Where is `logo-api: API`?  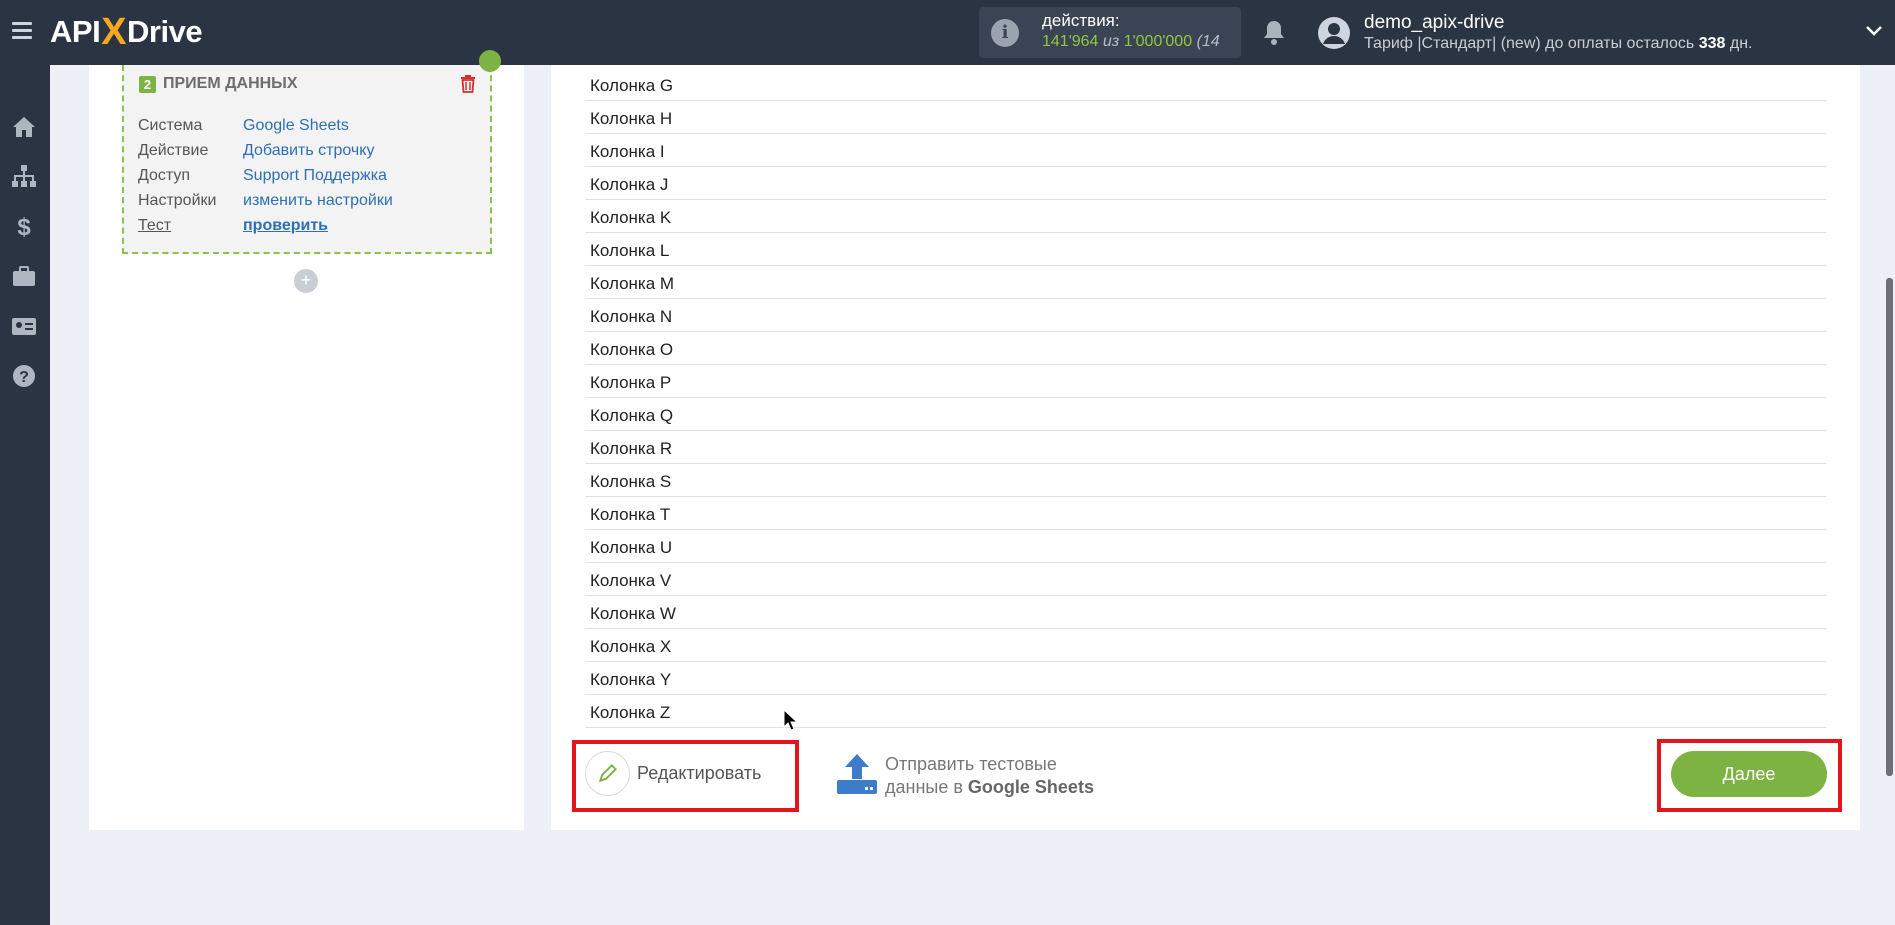 logo-api: API is located at coordinates (75, 31).